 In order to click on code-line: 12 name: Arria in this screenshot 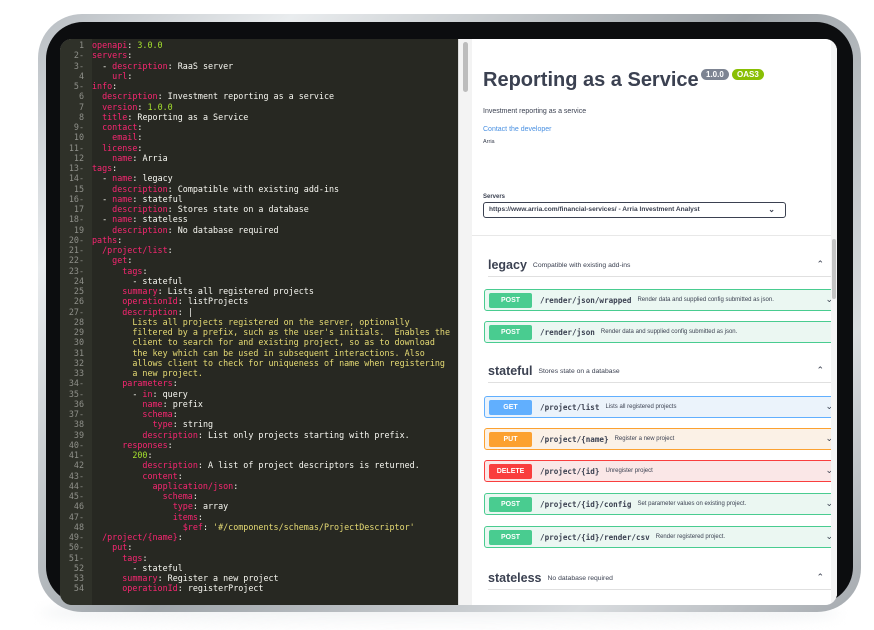, I will do `click(259, 158)`.